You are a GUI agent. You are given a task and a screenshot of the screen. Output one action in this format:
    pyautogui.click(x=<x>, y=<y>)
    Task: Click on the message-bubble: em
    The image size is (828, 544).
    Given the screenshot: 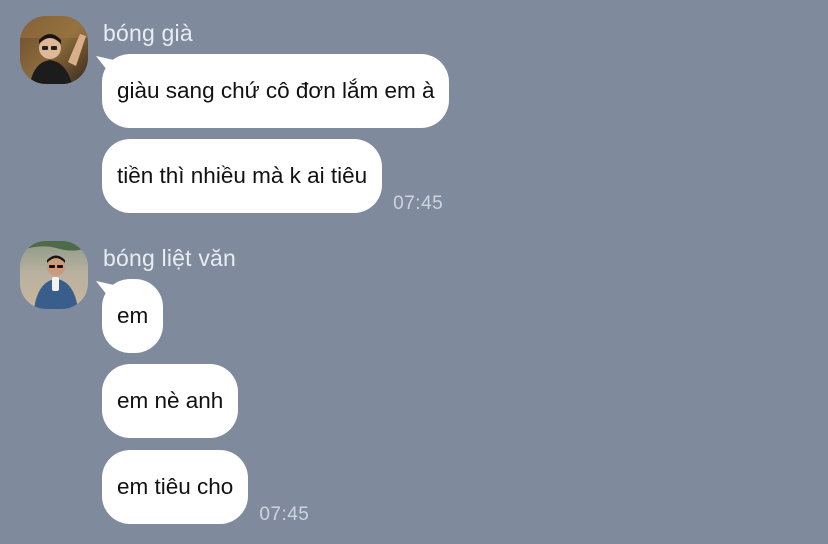 What is the action you would take?
    pyautogui.click(x=133, y=316)
    